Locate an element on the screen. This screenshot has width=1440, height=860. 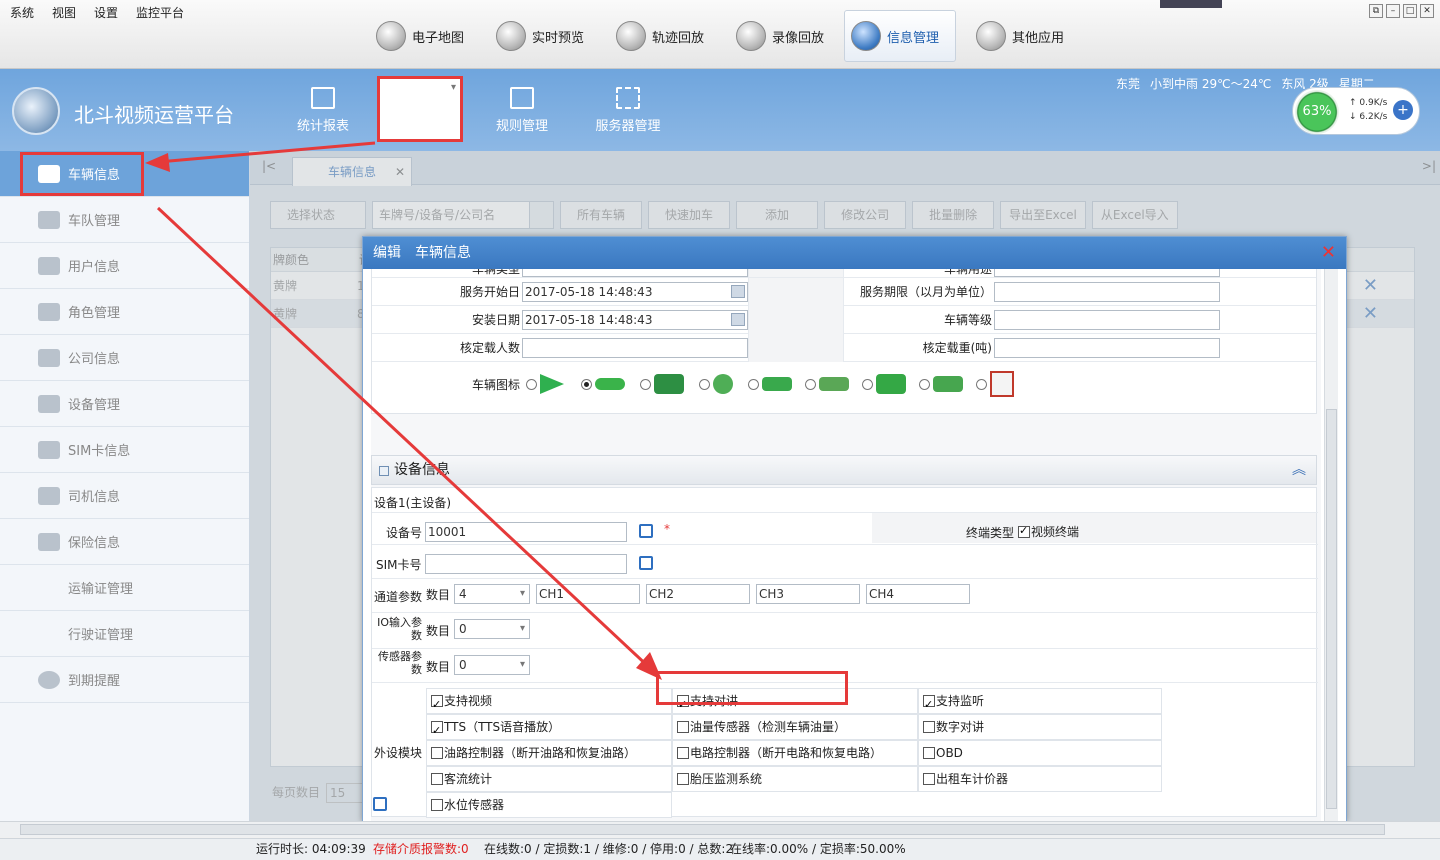
module-electronic-map: 电子地图 is located at coordinates (420, 36).